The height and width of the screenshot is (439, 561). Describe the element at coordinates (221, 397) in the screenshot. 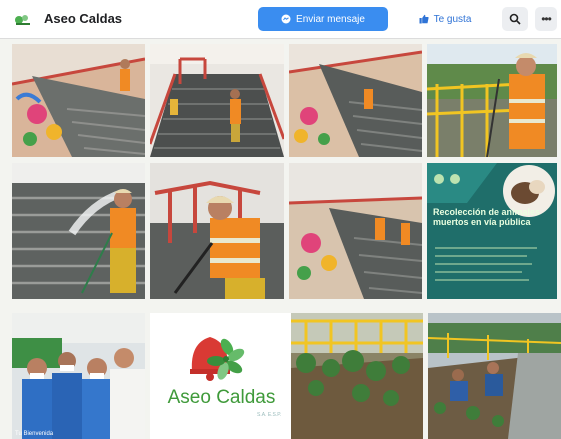

I see `brand-name: Aseo Caldas` at that location.